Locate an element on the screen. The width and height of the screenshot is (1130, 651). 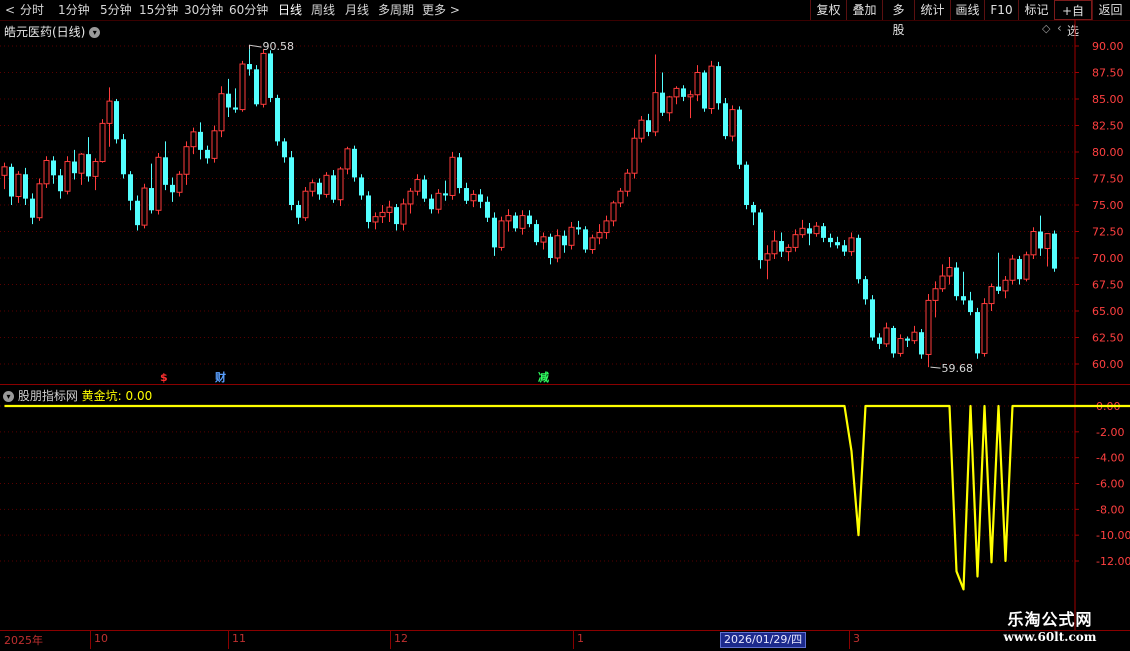
high-marker is located at coordinates (256, 47).